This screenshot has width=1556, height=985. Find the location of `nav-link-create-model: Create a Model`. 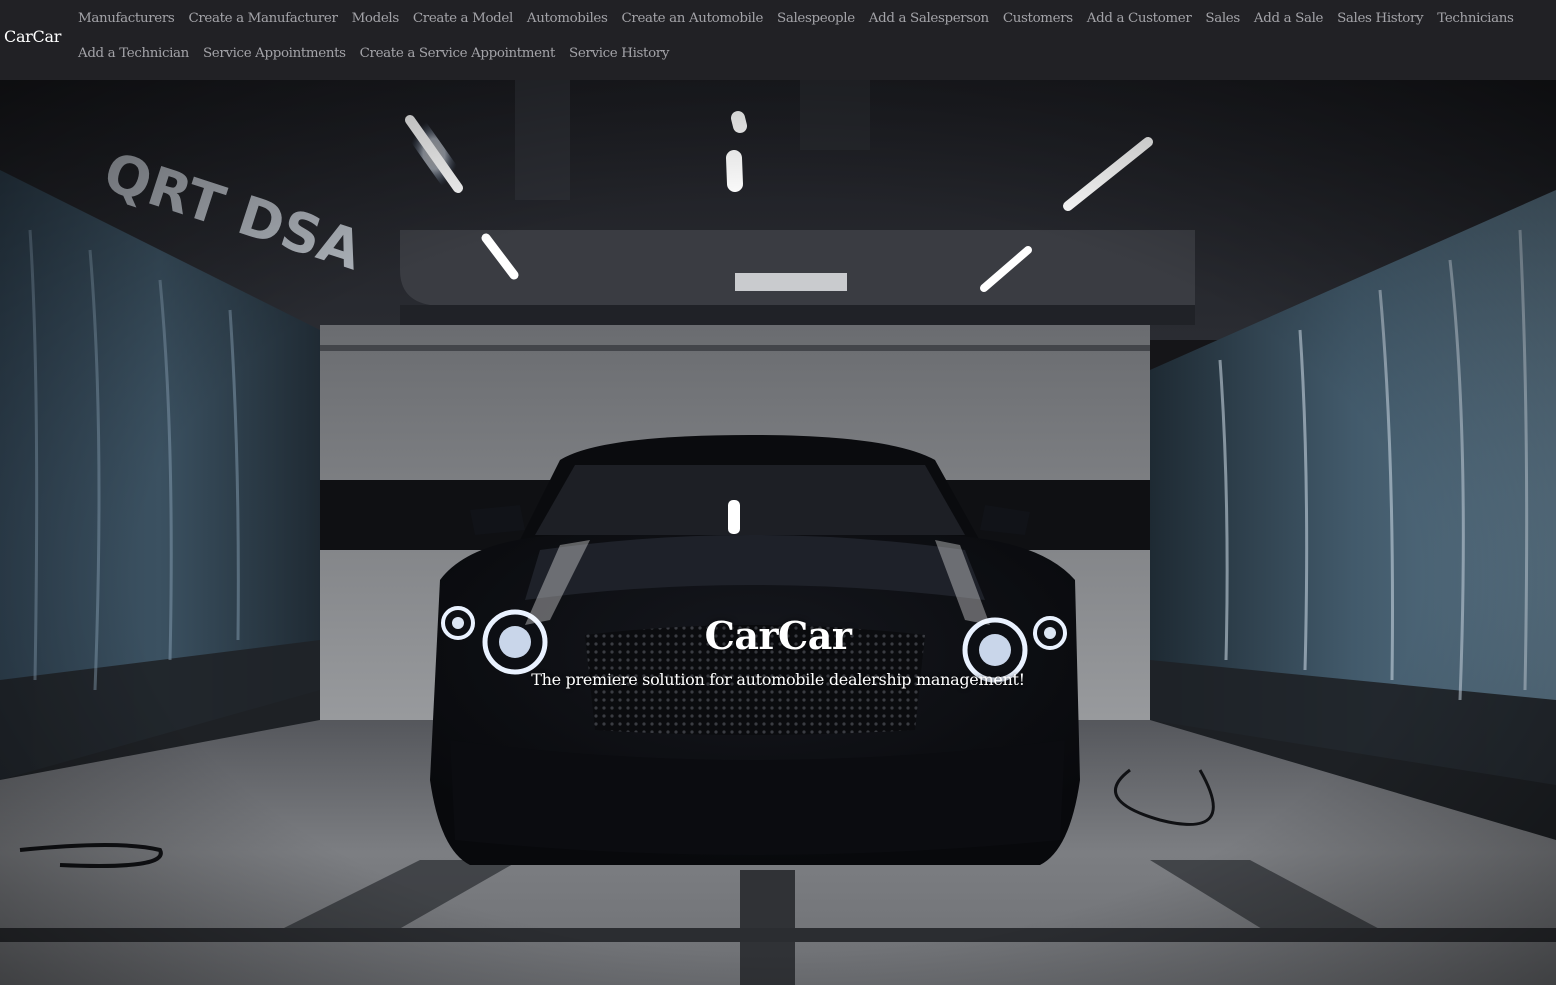

nav-link-create-model: Create a Model is located at coordinates (463, 18).